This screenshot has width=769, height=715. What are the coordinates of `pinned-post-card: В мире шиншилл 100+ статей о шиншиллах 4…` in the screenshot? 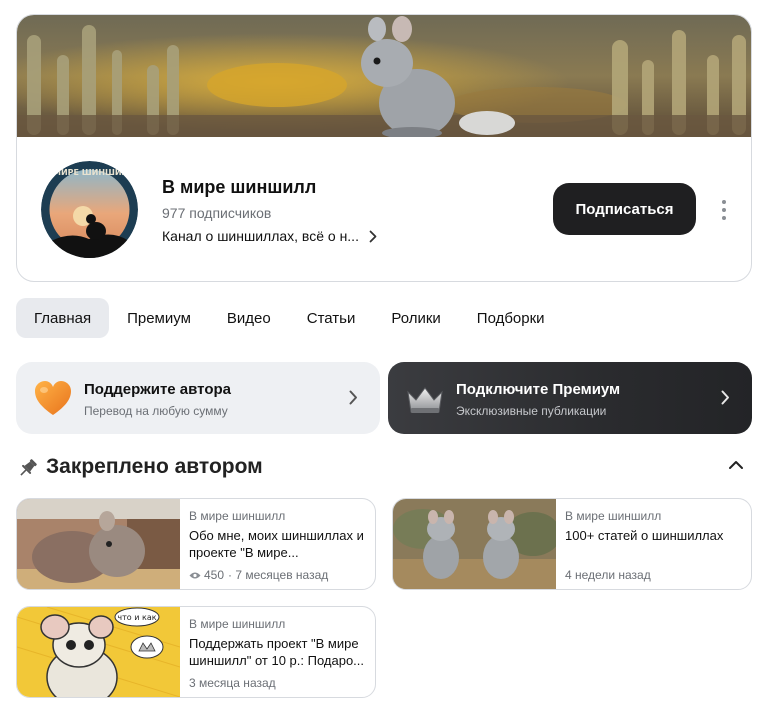 It's located at (572, 544).